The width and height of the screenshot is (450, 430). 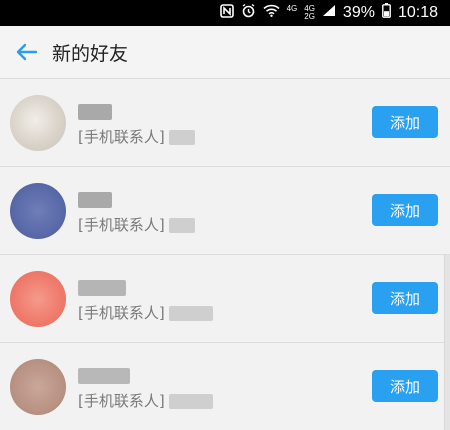 I want to click on nfc-icon, so click(x=226, y=13).